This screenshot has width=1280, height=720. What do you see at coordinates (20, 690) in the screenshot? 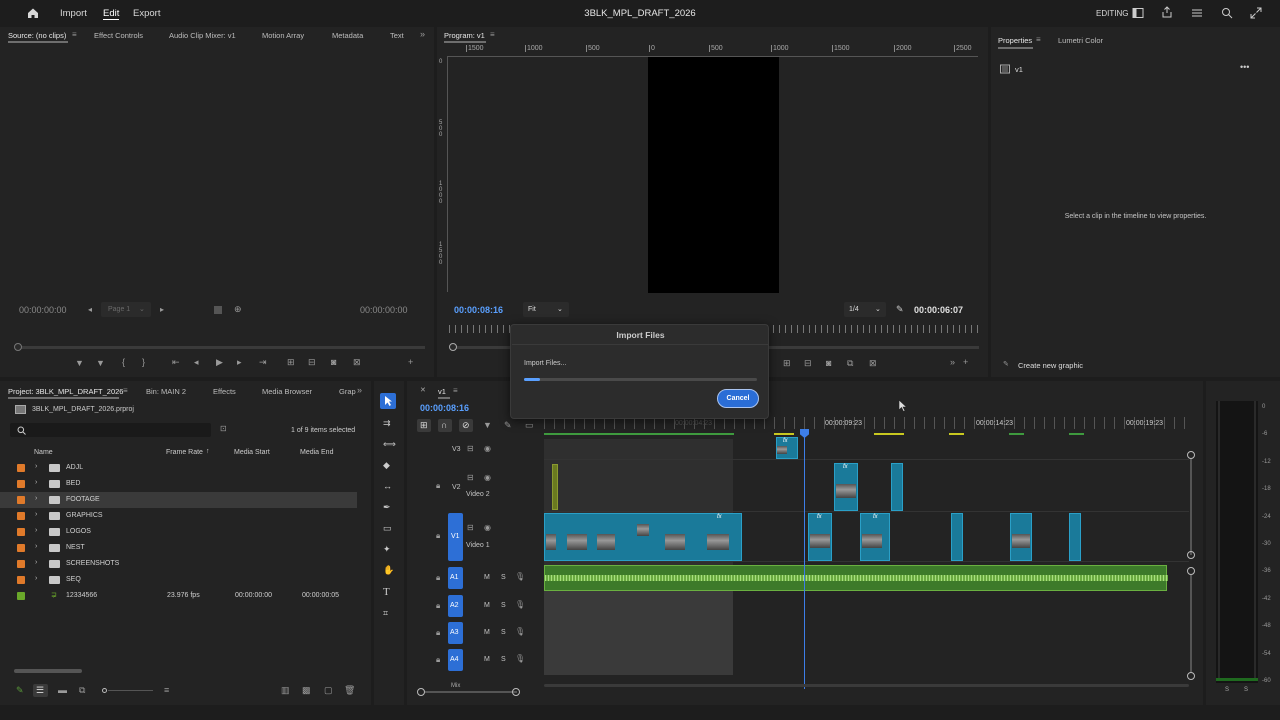
I see `pencil-icon: ✎` at bounding box center [20, 690].